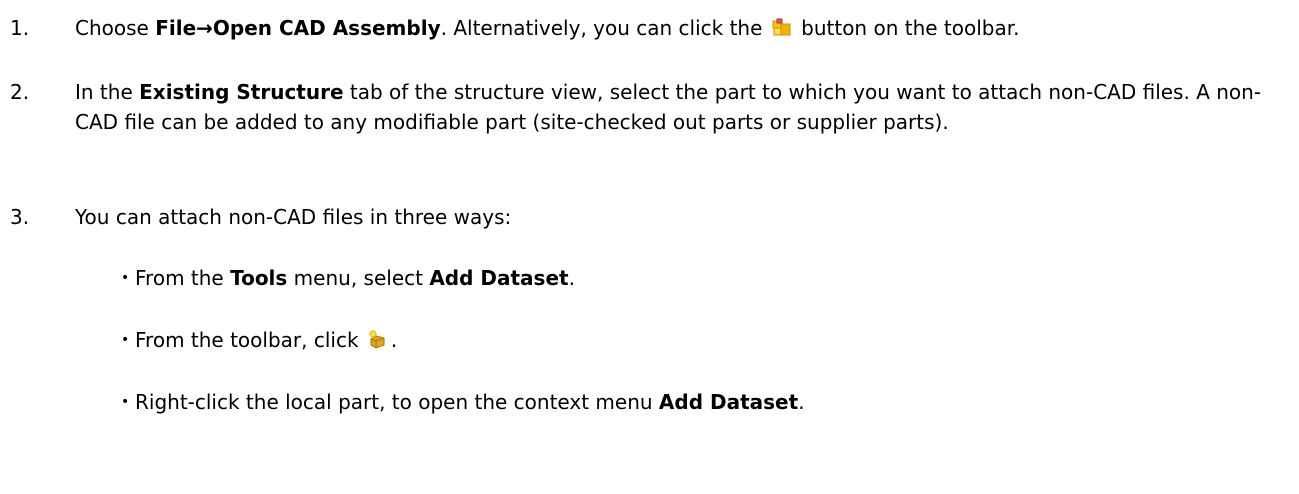  I want to click on bullet-text: From the toolbar, click ., so click(266, 340).